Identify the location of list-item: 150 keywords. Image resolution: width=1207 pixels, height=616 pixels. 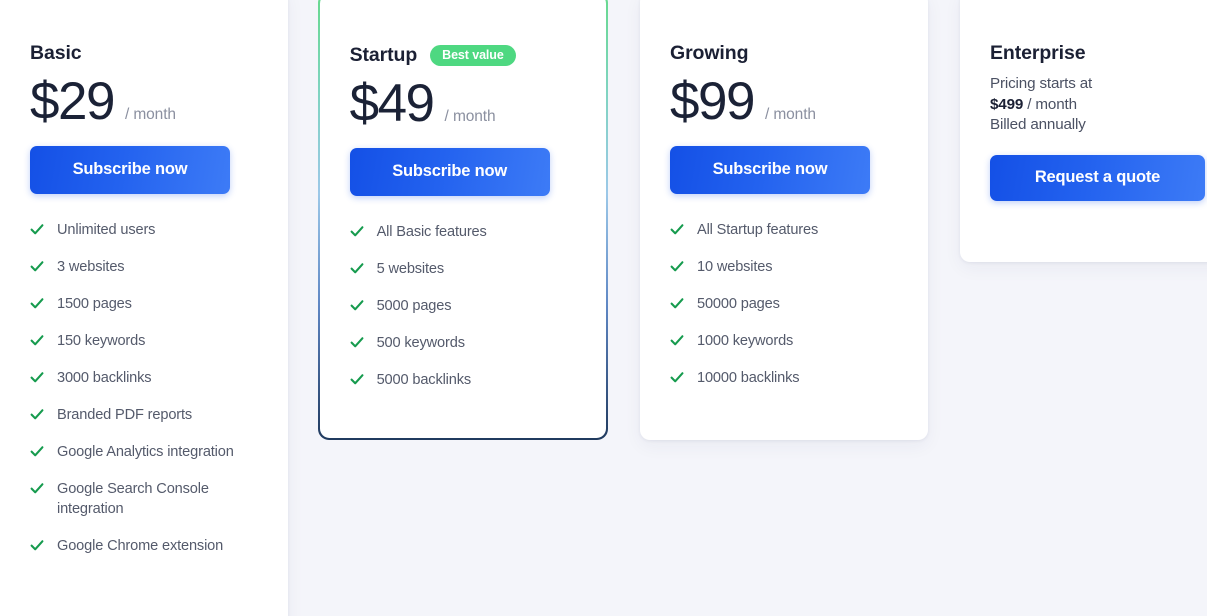
(144, 341).